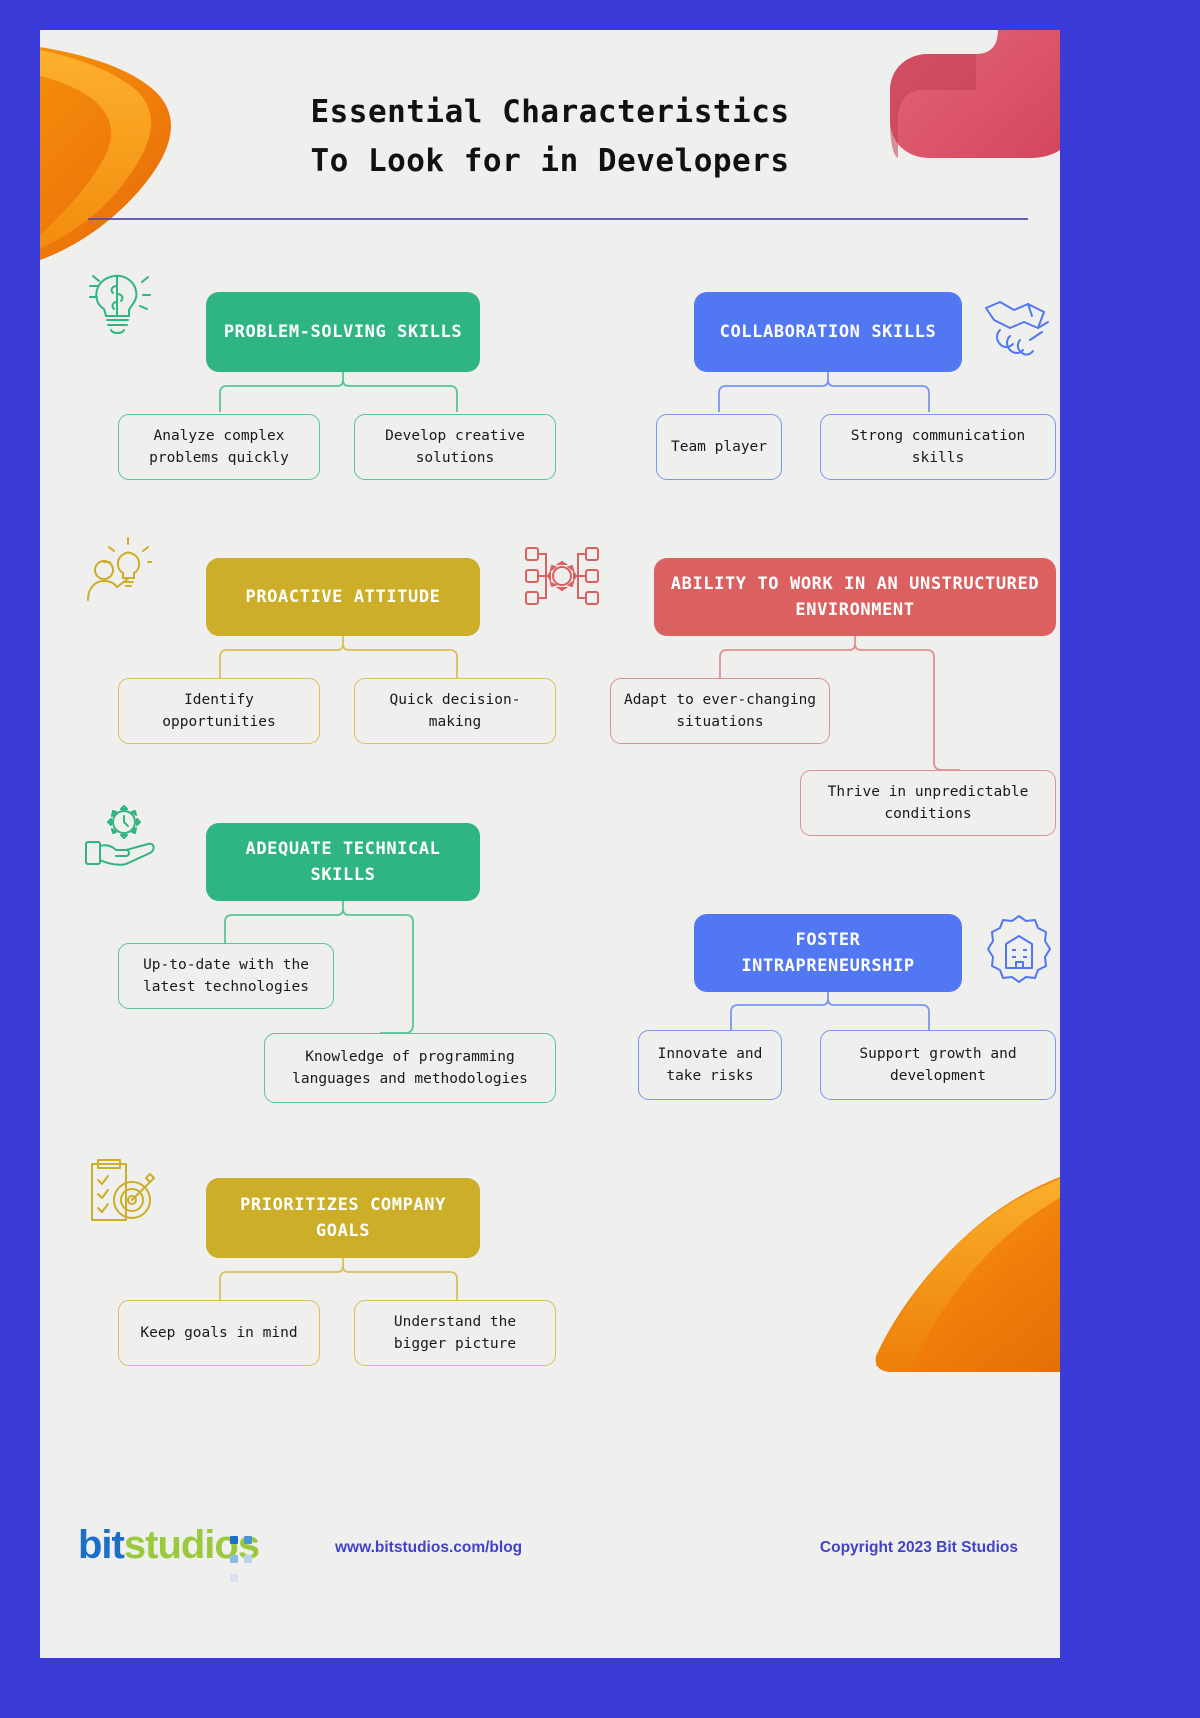 The height and width of the screenshot is (1718, 1200). Describe the element at coordinates (343, 332) in the screenshot. I see `problem-solving-heading: PROBLEM-SOLVING SKILLS` at that location.